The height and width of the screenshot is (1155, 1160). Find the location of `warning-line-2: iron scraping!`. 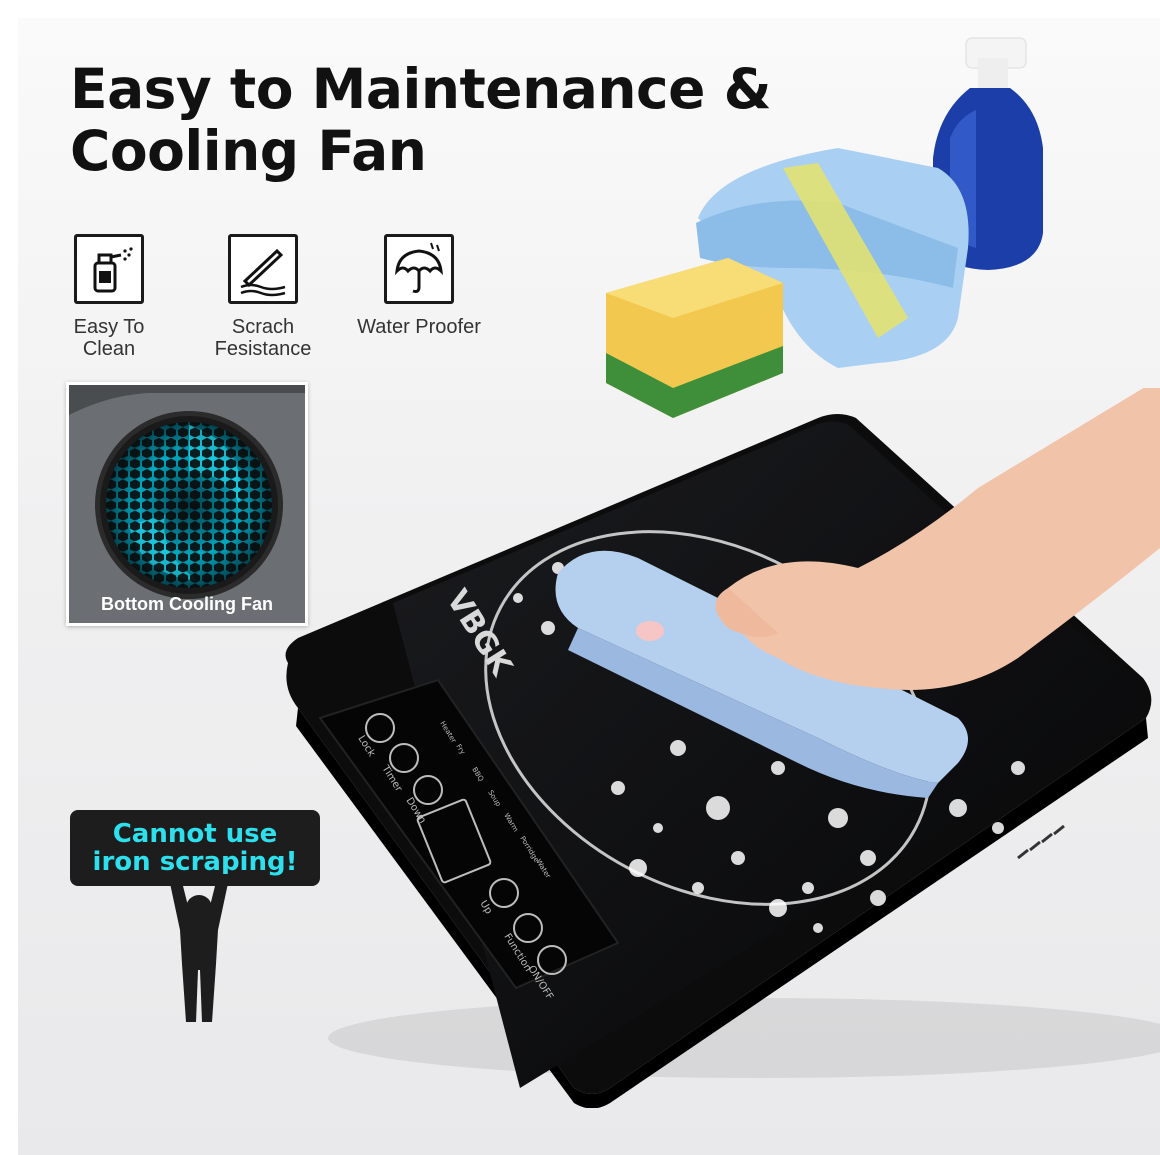

warning-line-2: iron scraping! is located at coordinates (195, 862).